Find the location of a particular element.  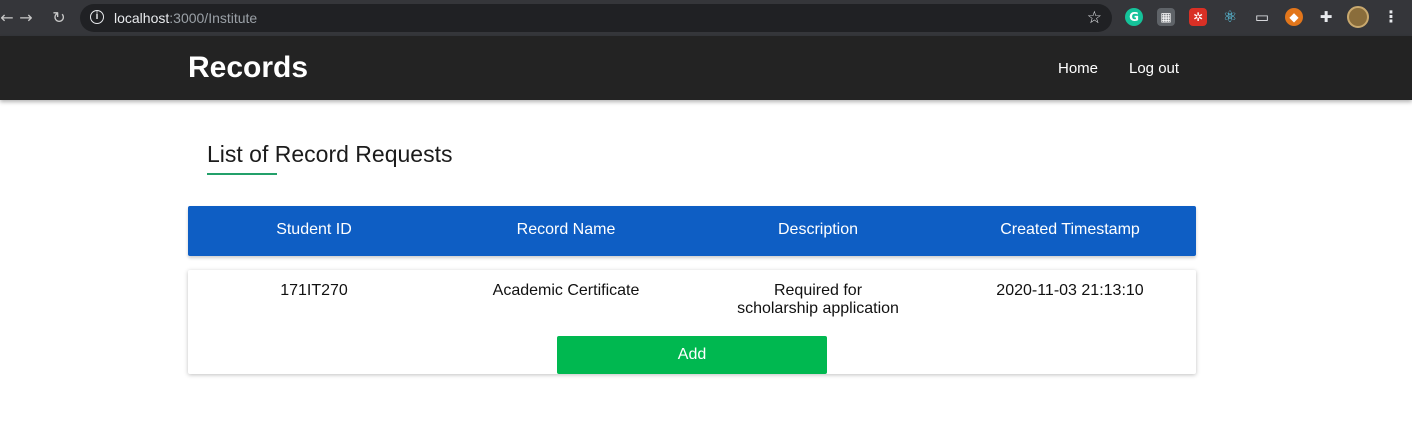

monitor-icon: ▭ is located at coordinates (1262, 17).